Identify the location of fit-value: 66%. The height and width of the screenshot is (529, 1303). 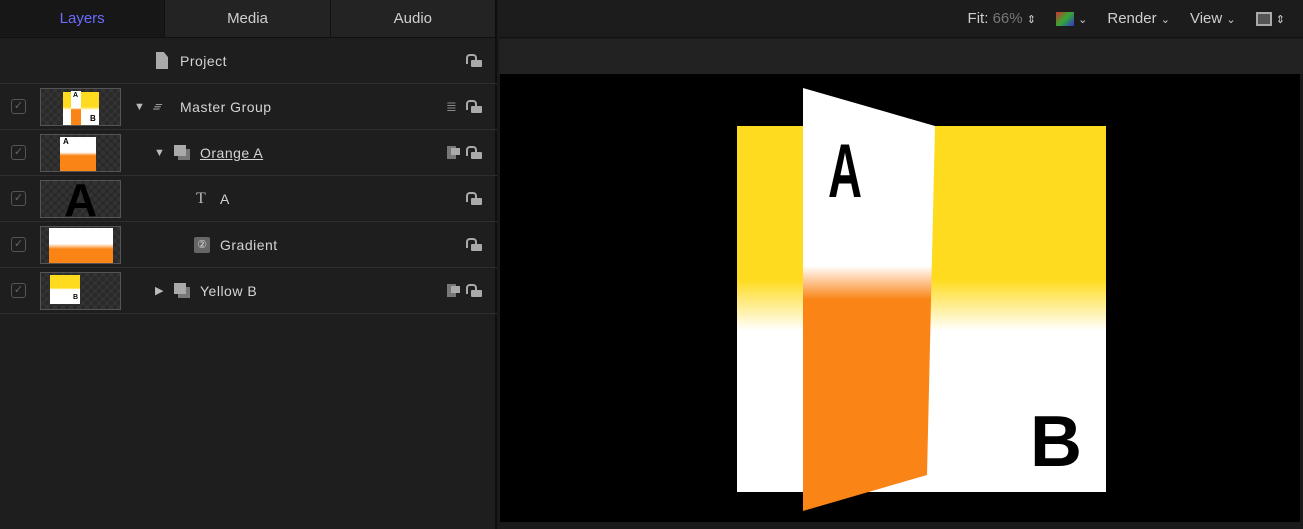
(1007, 18).